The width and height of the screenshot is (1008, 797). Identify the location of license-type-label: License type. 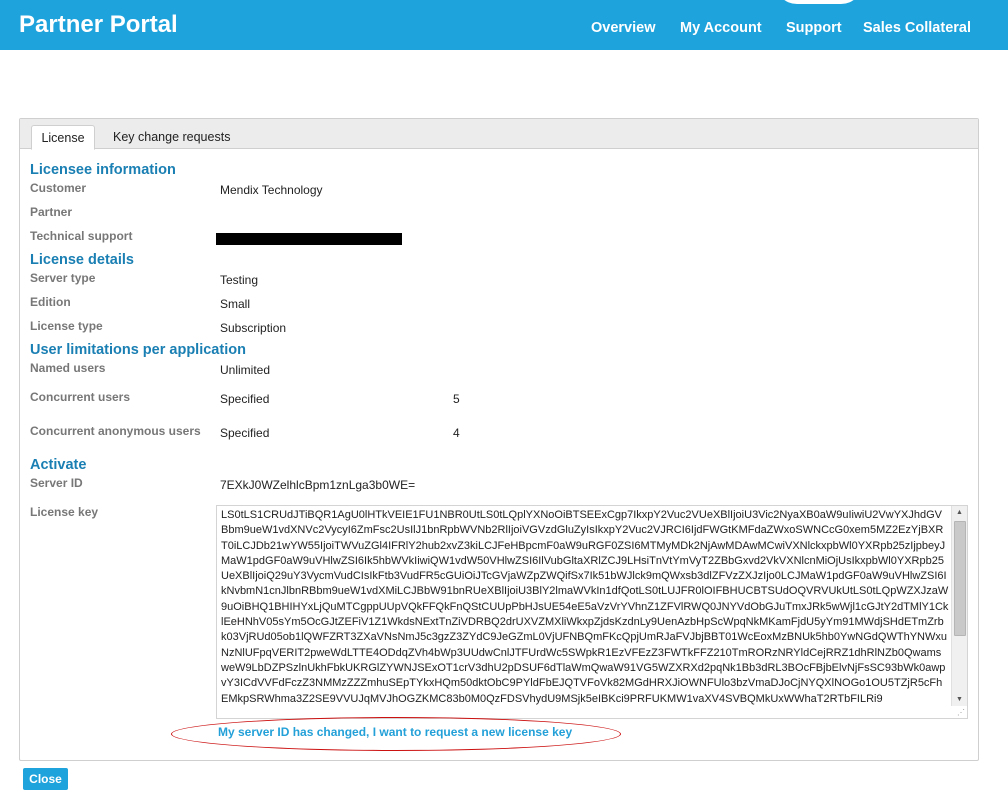
(66, 326).